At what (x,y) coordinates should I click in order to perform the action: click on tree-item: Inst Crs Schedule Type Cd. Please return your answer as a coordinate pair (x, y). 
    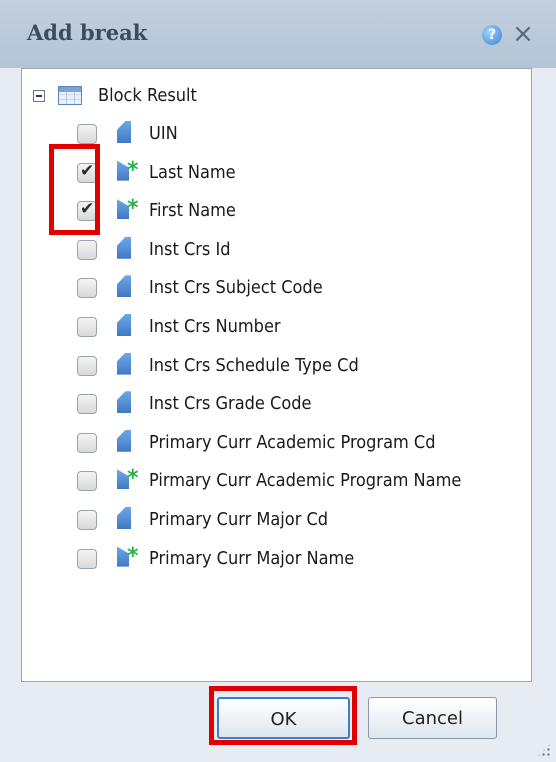
    Looking at the image, I should click on (274, 367).